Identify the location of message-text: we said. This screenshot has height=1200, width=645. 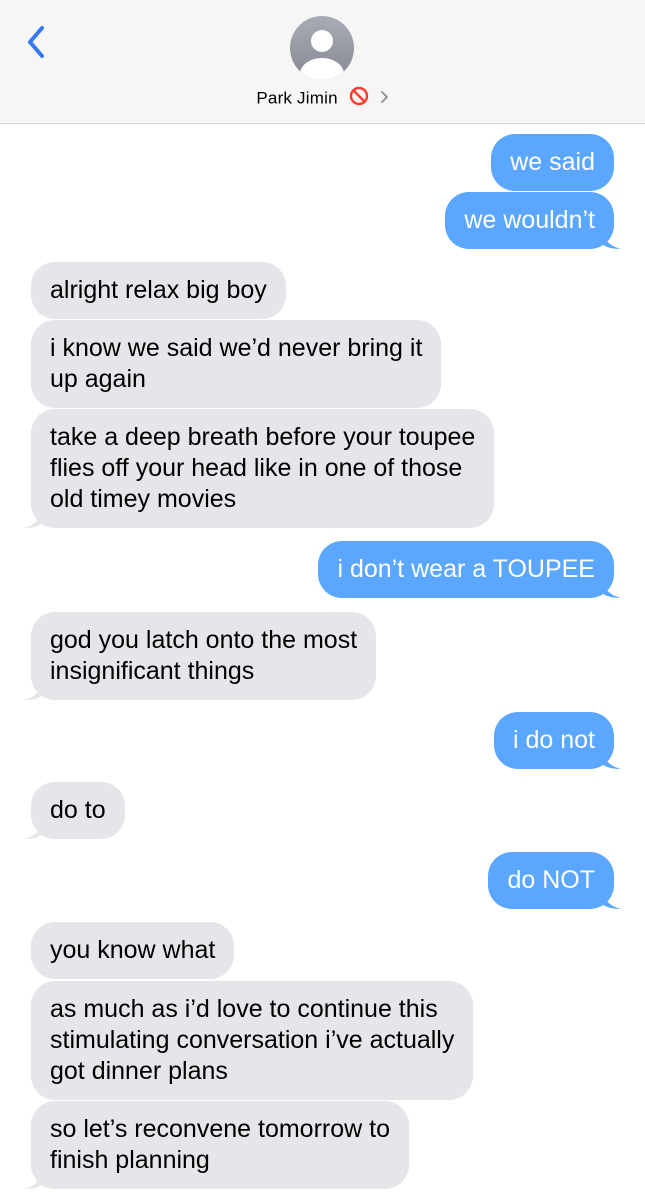
(552, 162).